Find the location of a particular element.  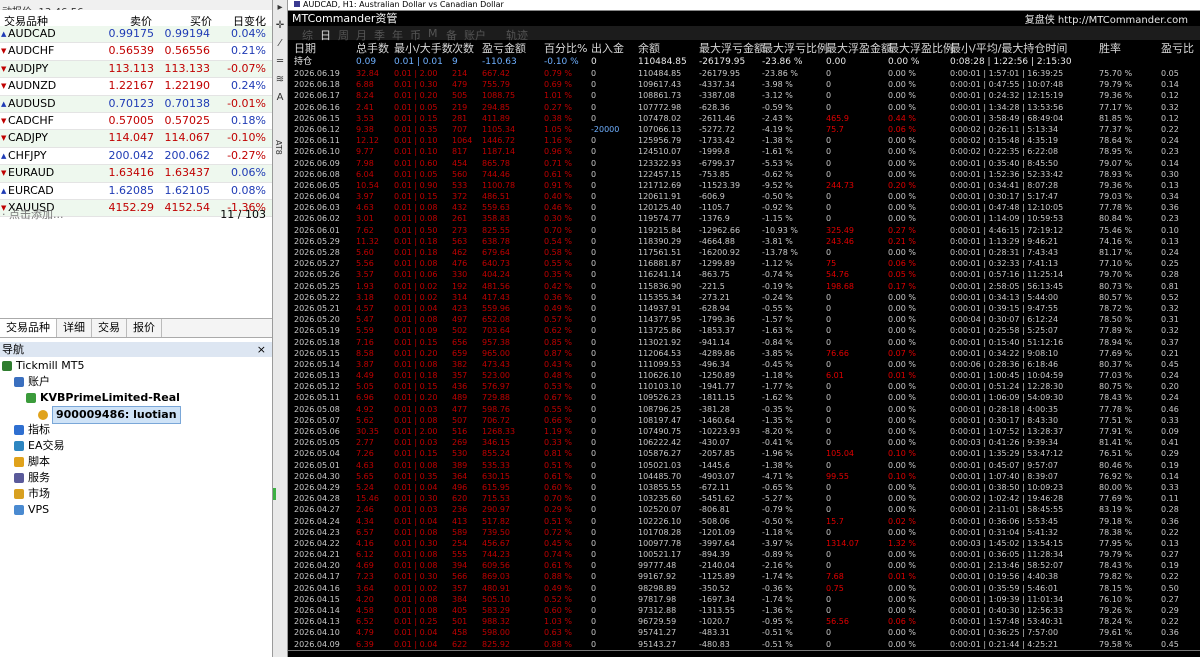

hline-icon: ═ is located at coordinates (280, 61).